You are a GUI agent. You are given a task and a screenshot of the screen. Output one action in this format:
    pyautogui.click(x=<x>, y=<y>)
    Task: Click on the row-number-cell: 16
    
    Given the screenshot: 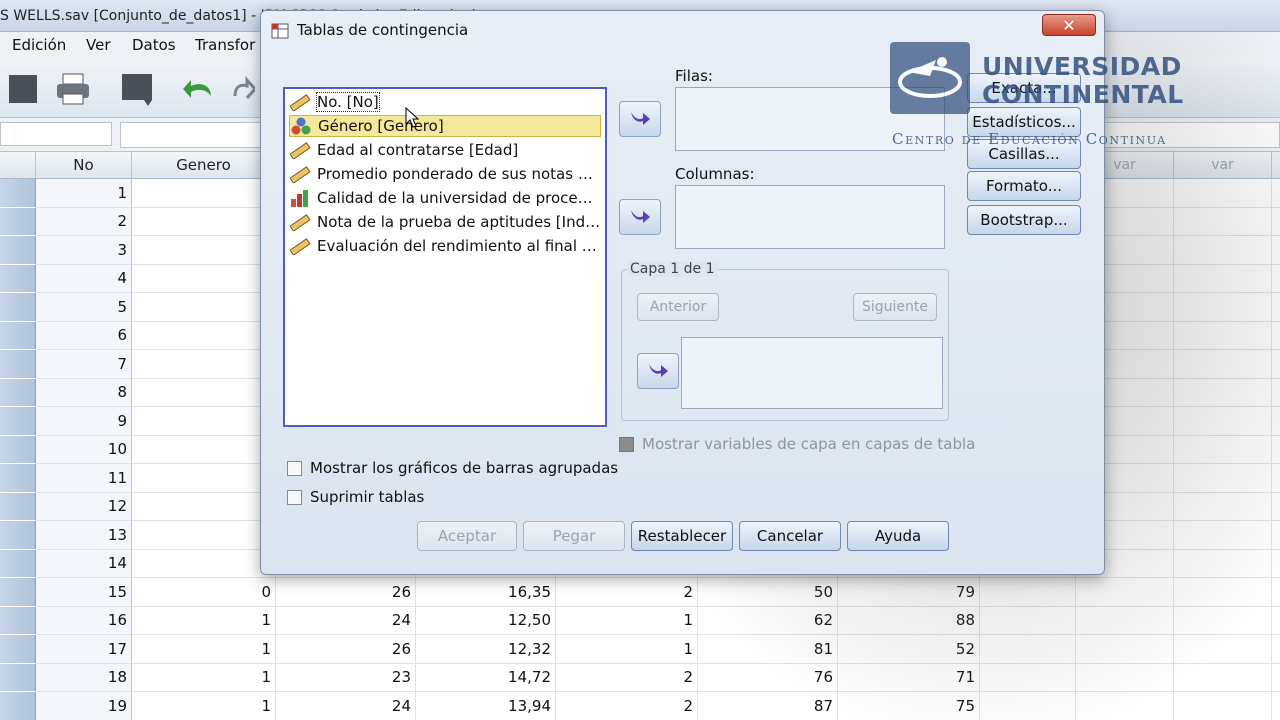 What is the action you would take?
    pyautogui.click(x=84, y=620)
    